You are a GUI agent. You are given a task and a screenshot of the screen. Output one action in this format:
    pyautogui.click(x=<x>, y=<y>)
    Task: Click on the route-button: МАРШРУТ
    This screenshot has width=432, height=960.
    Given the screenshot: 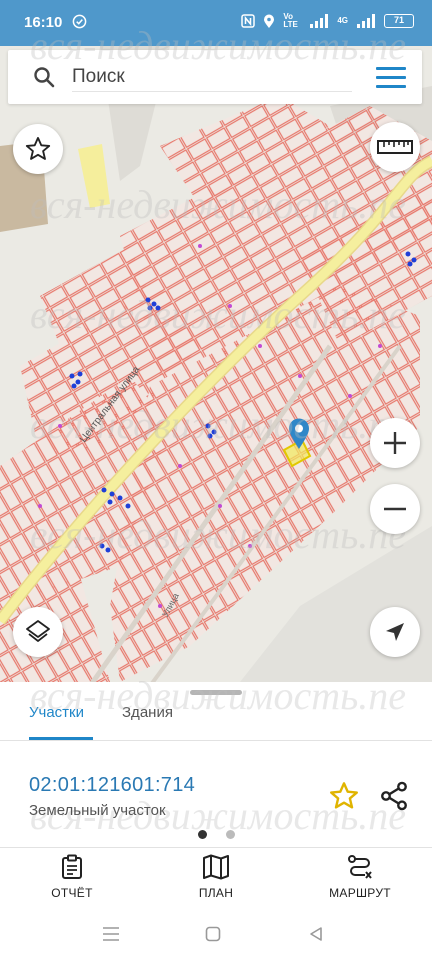 What is the action you would take?
    pyautogui.click(x=360, y=877)
    